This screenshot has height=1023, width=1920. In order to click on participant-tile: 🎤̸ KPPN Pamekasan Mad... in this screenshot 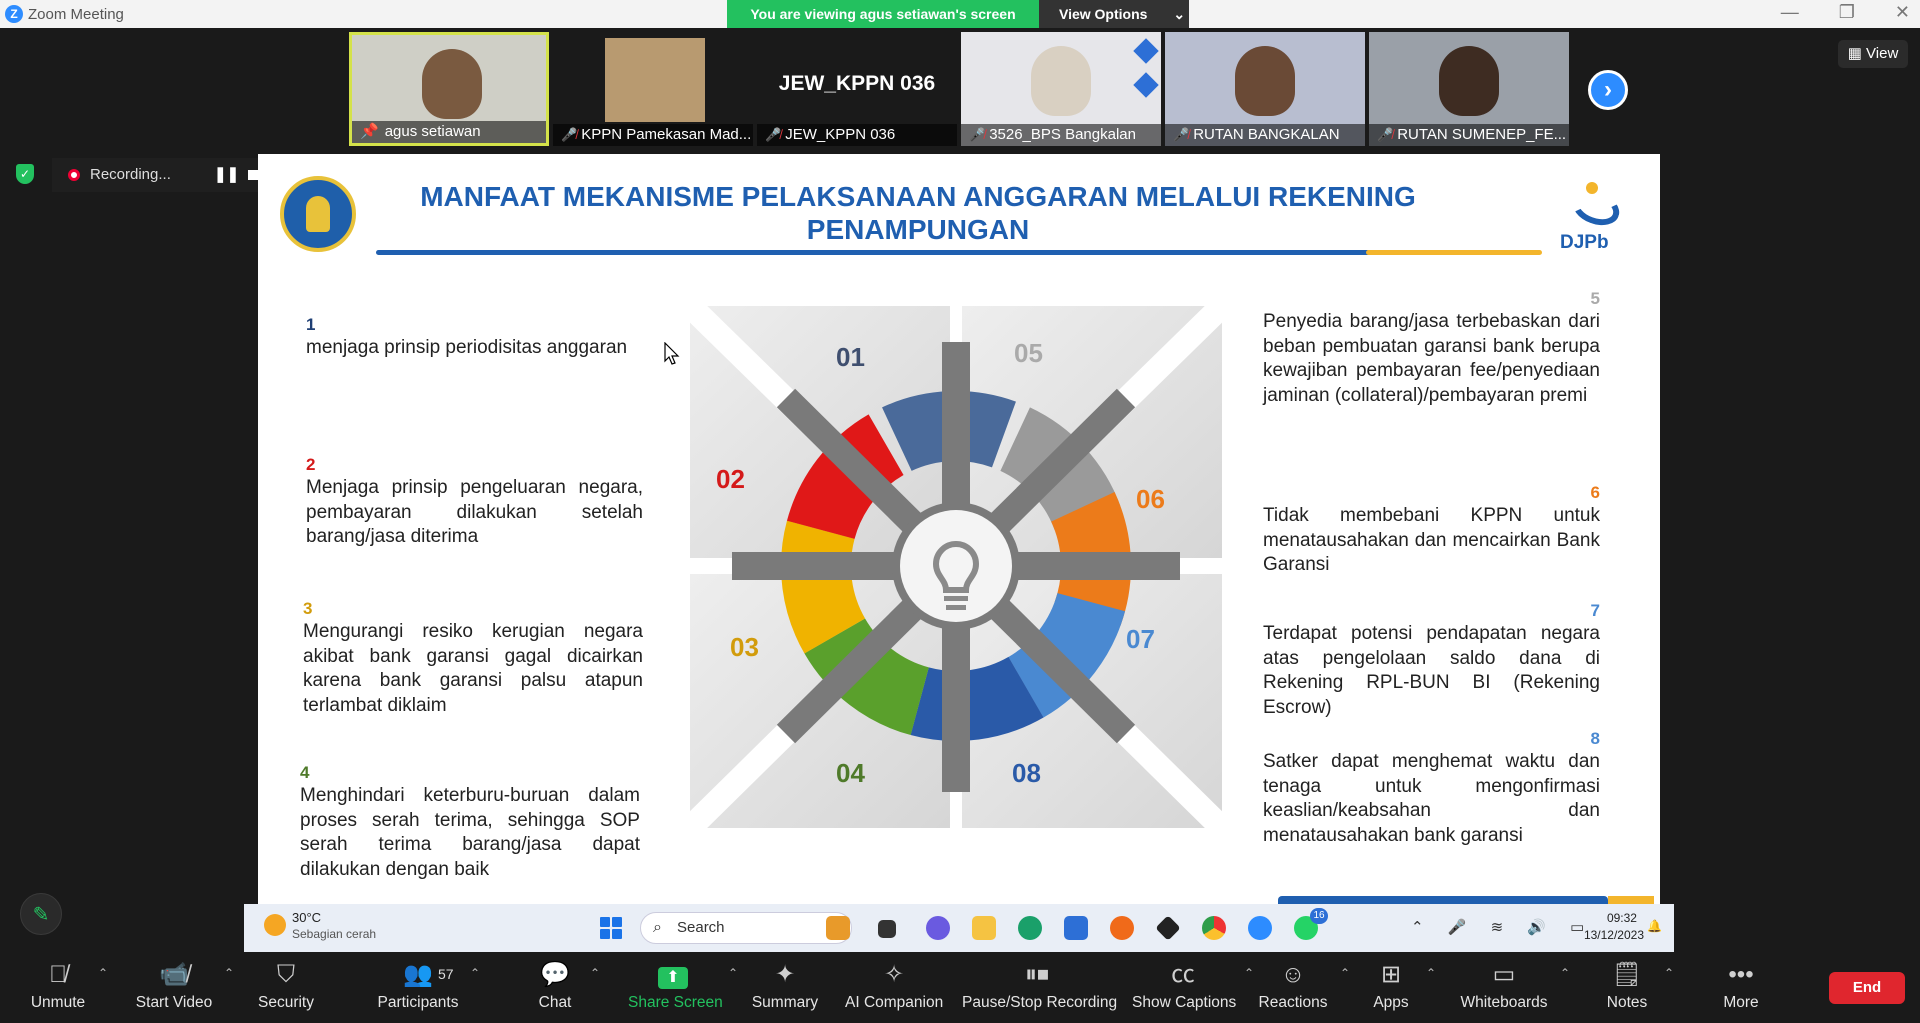, I will do `click(653, 89)`.